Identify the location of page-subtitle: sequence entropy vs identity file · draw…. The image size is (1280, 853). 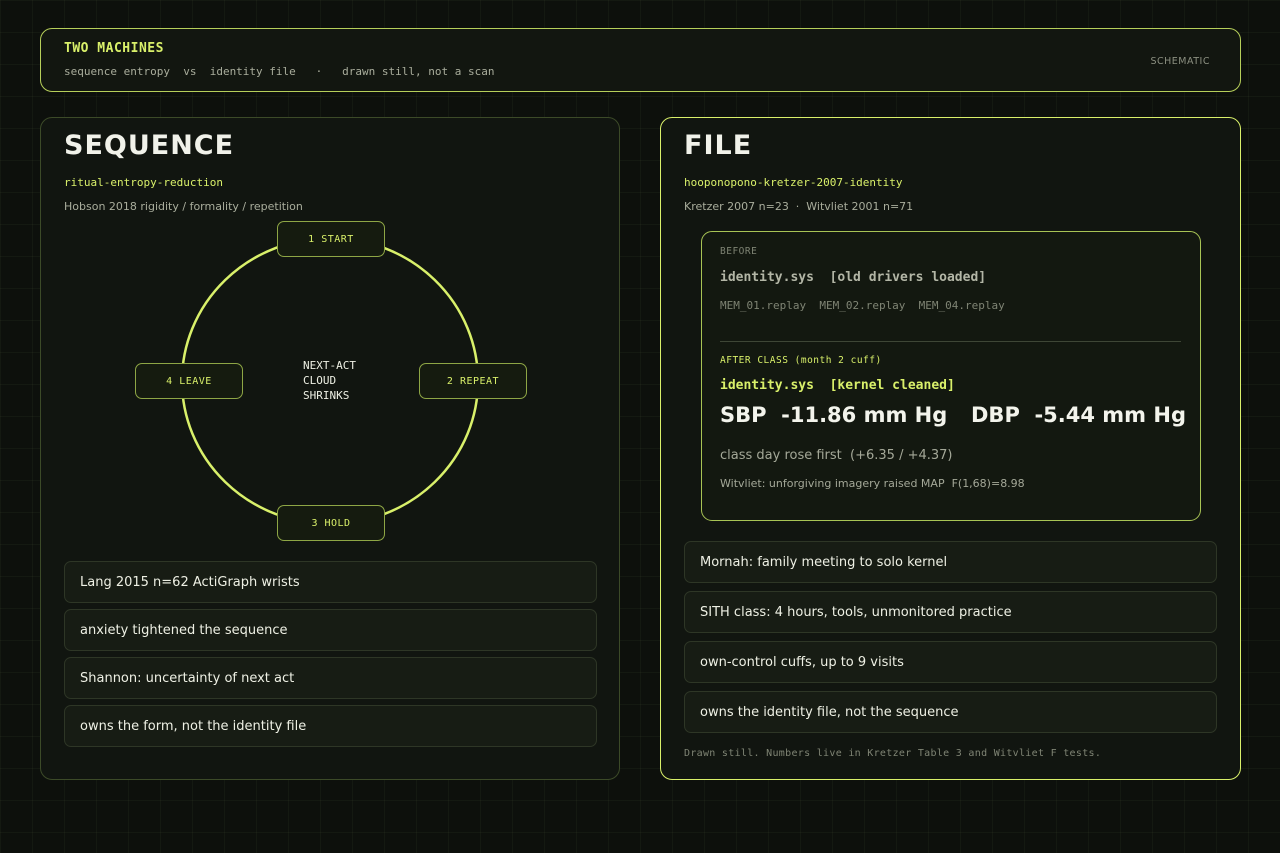
(279, 71).